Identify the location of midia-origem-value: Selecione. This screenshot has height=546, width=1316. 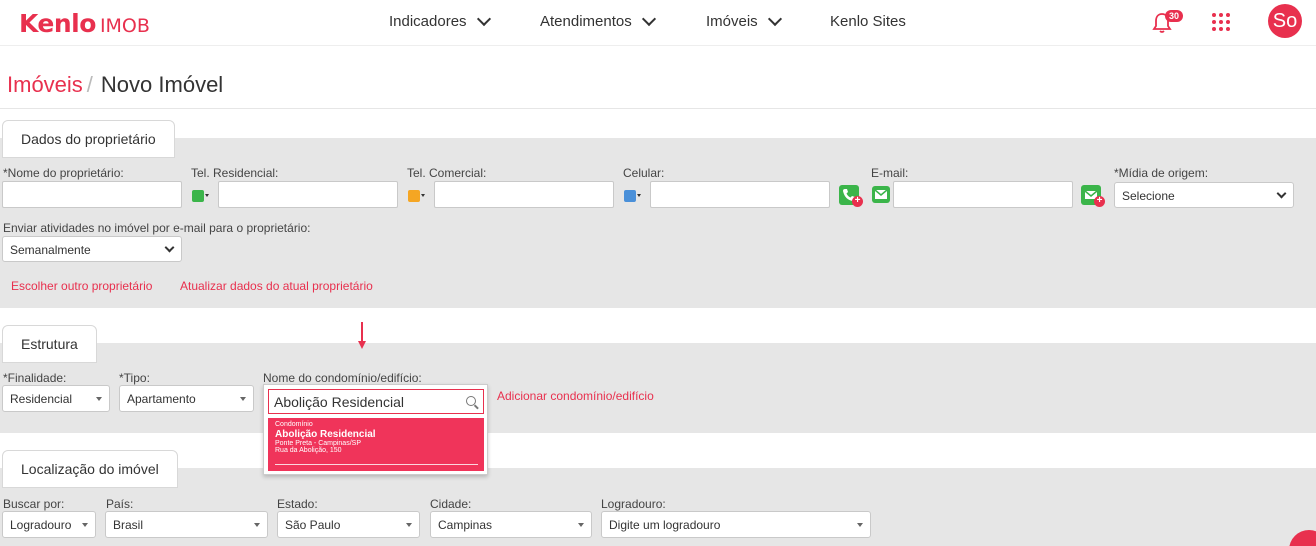
(1148, 196).